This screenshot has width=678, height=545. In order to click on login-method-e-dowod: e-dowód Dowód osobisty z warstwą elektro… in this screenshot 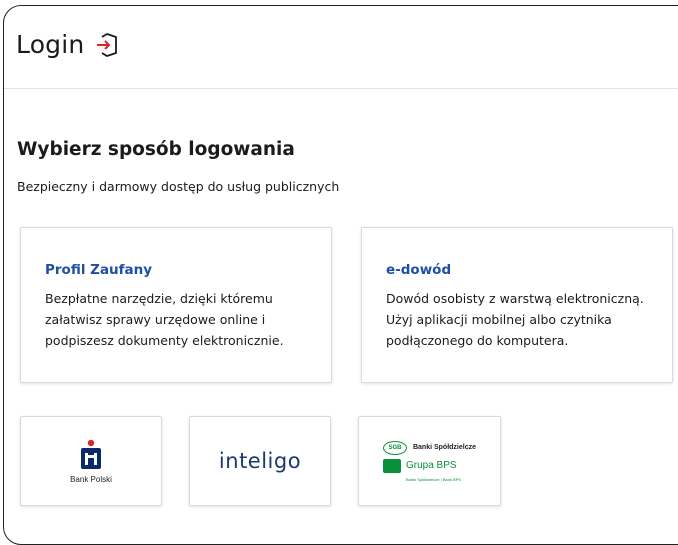, I will do `click(517, 305)`.